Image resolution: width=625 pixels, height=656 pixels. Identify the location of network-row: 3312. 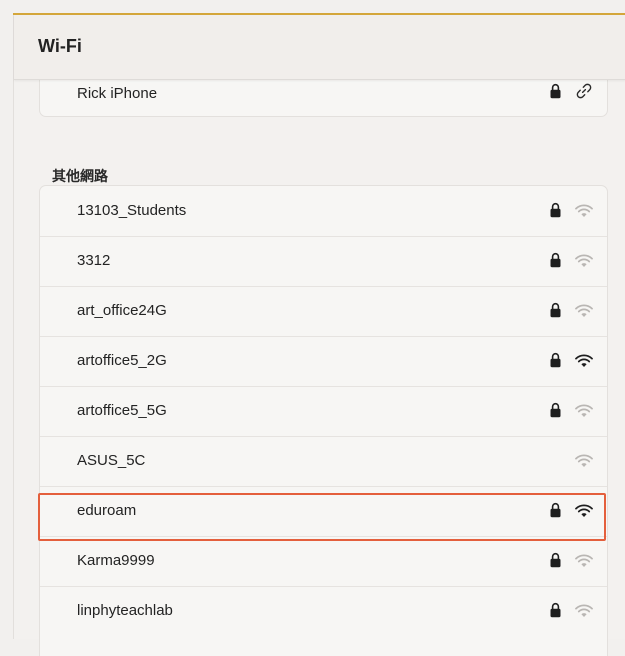
(323, 261).